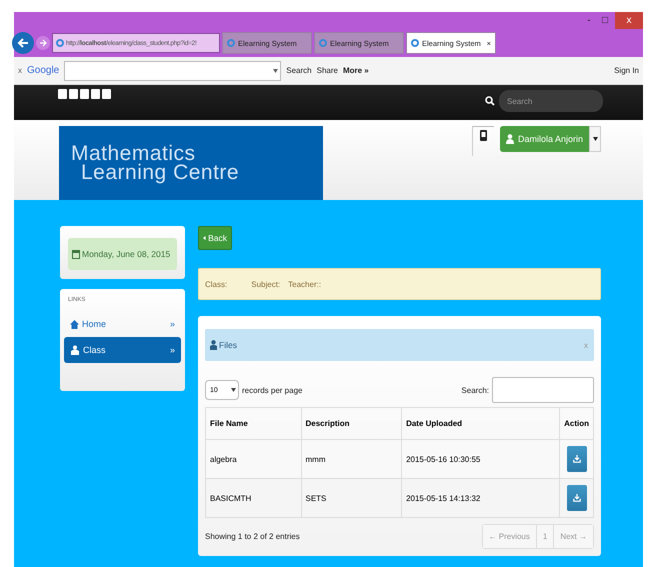 This screenshot has width=654, height=567. What do you see at coordinates (481, 498) in the screenshot?
I see `table-cell: 2015-05-15 14:13:32` at bounding box center [481, 498].